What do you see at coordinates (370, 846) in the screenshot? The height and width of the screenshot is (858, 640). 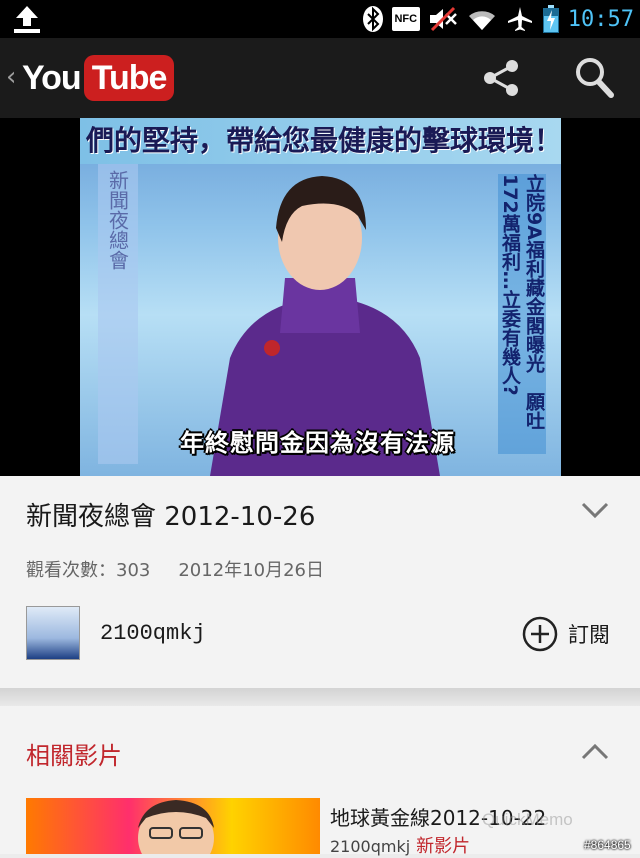 I see `related-video-channel: 2100qmkj` at bounding box center [370, 846].